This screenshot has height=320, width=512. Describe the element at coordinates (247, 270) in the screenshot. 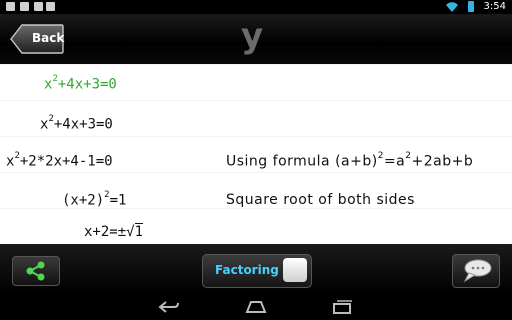

I see `factoring-toggle-label: Factoring` at that location.